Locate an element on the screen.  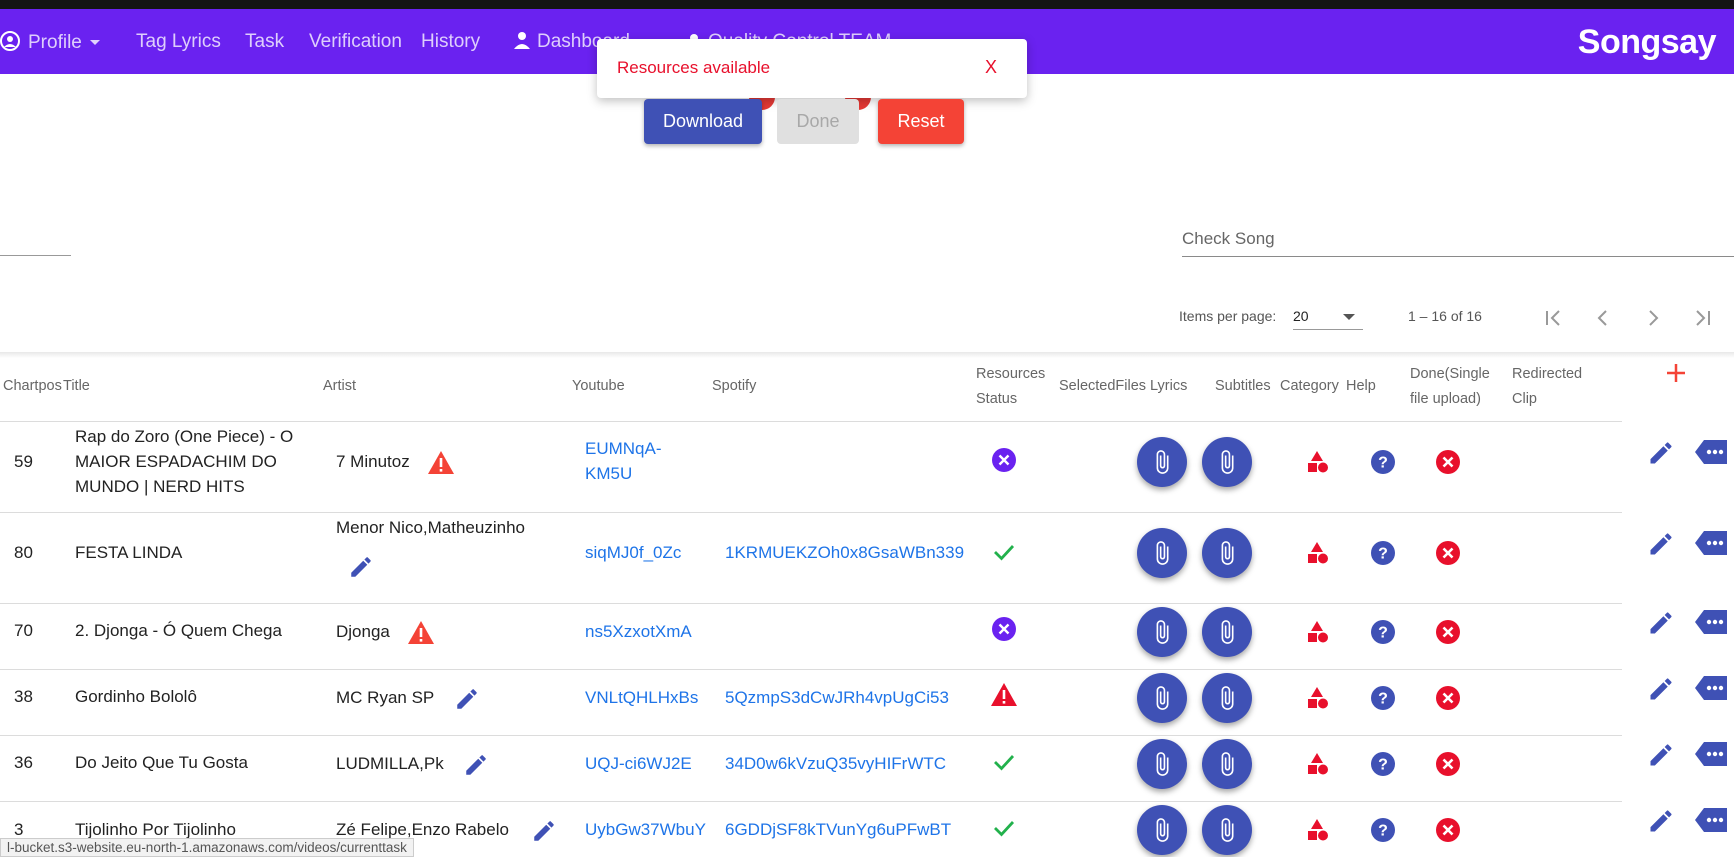
add-icon is located at coordinates (1676, 373).